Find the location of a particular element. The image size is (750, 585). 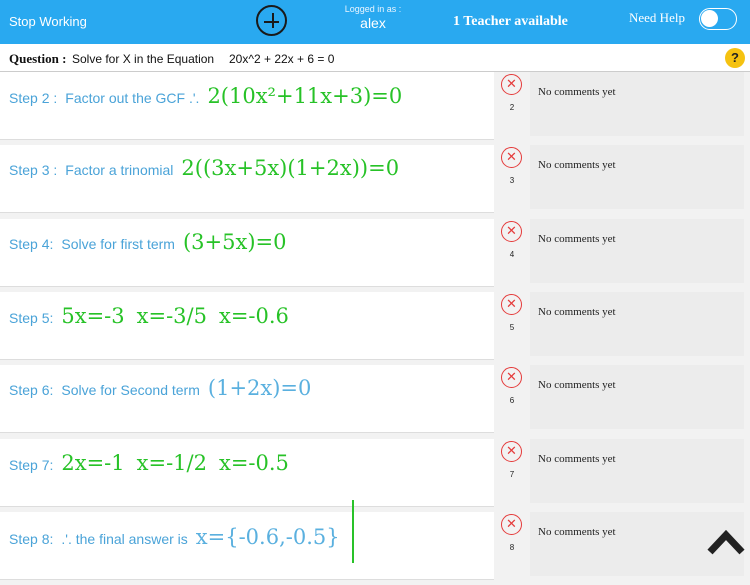

text-cursor is located at coordinates (353, 531).